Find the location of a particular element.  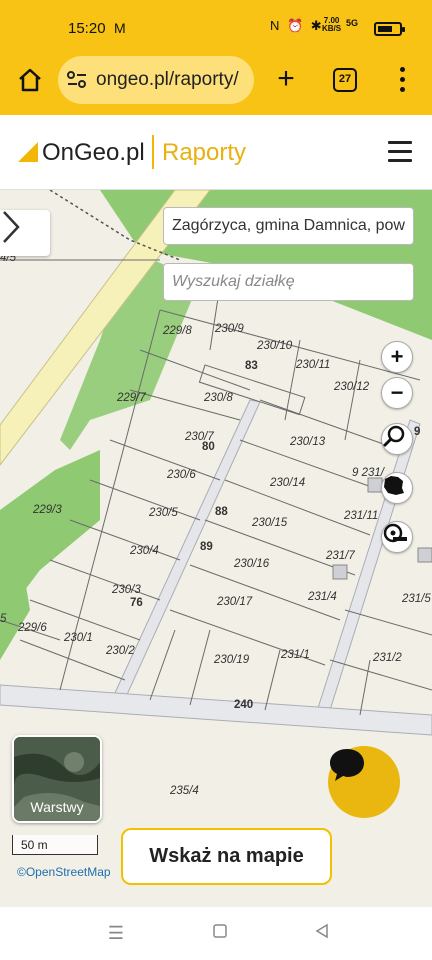

hamburger-icon is located at coordinates (400, 152).